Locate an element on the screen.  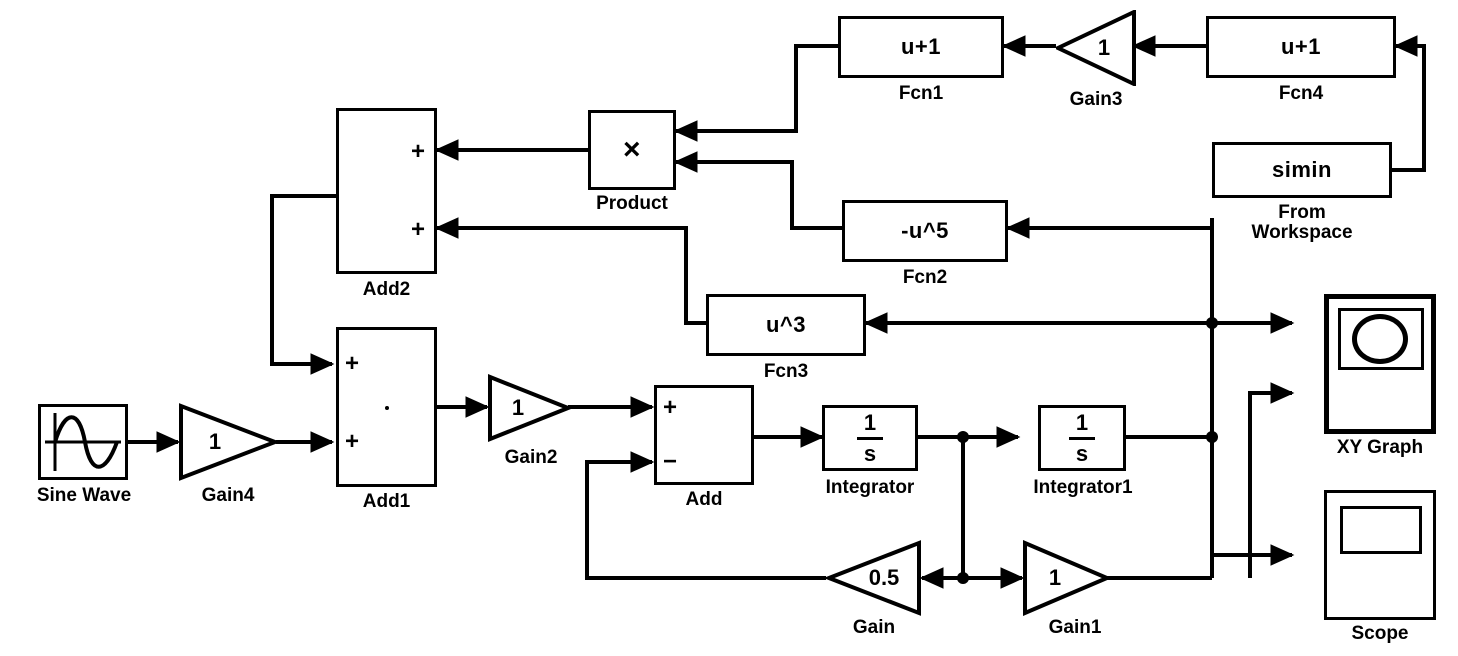
junction-dot-xy-feed is located at coordinates (1212, 323).